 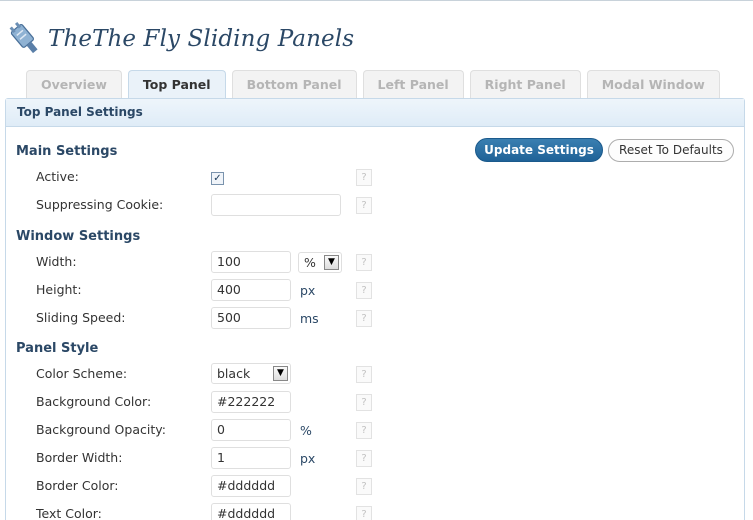 I want to click on speed-unit: ms, so click(x=309, y=318).